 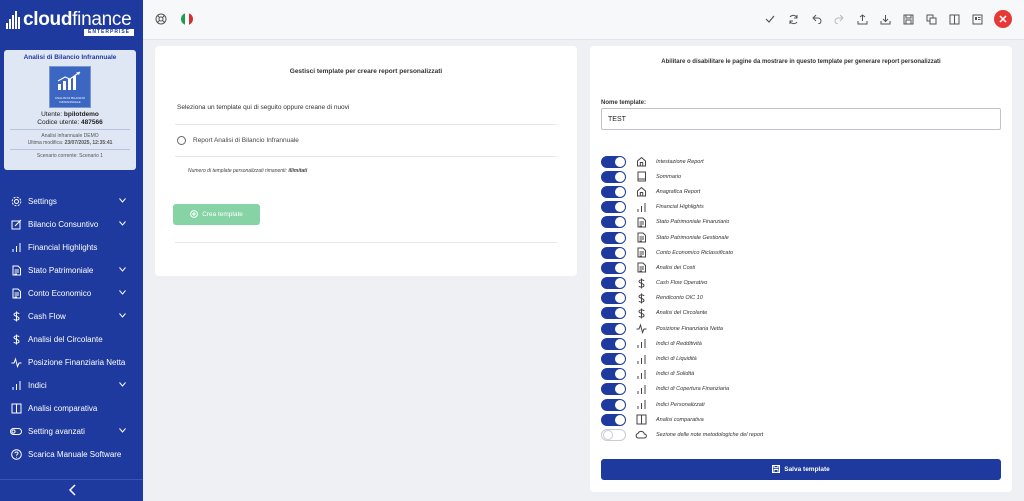 What do you see at coordinates (1003, 19) in the screenshot?
I see `close-button: ✕` at bounding box center [1003, 19].